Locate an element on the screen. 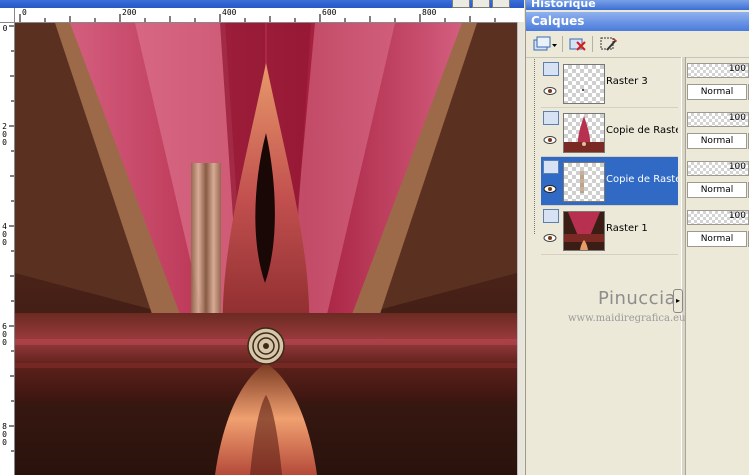 The image size is (749, 475). ruler-vertical: 0 2 0 0 4 0 0 6 0 0 8 0 0 is located at coordinates (7, 248).